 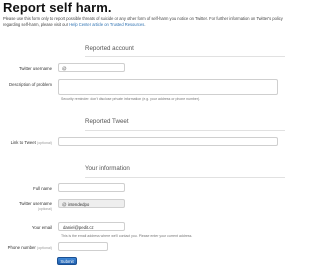 What do you see at coordinates (30, 84) in the screenshot?
I see `description-label: Description of problem` at bounding box center [30, 84].